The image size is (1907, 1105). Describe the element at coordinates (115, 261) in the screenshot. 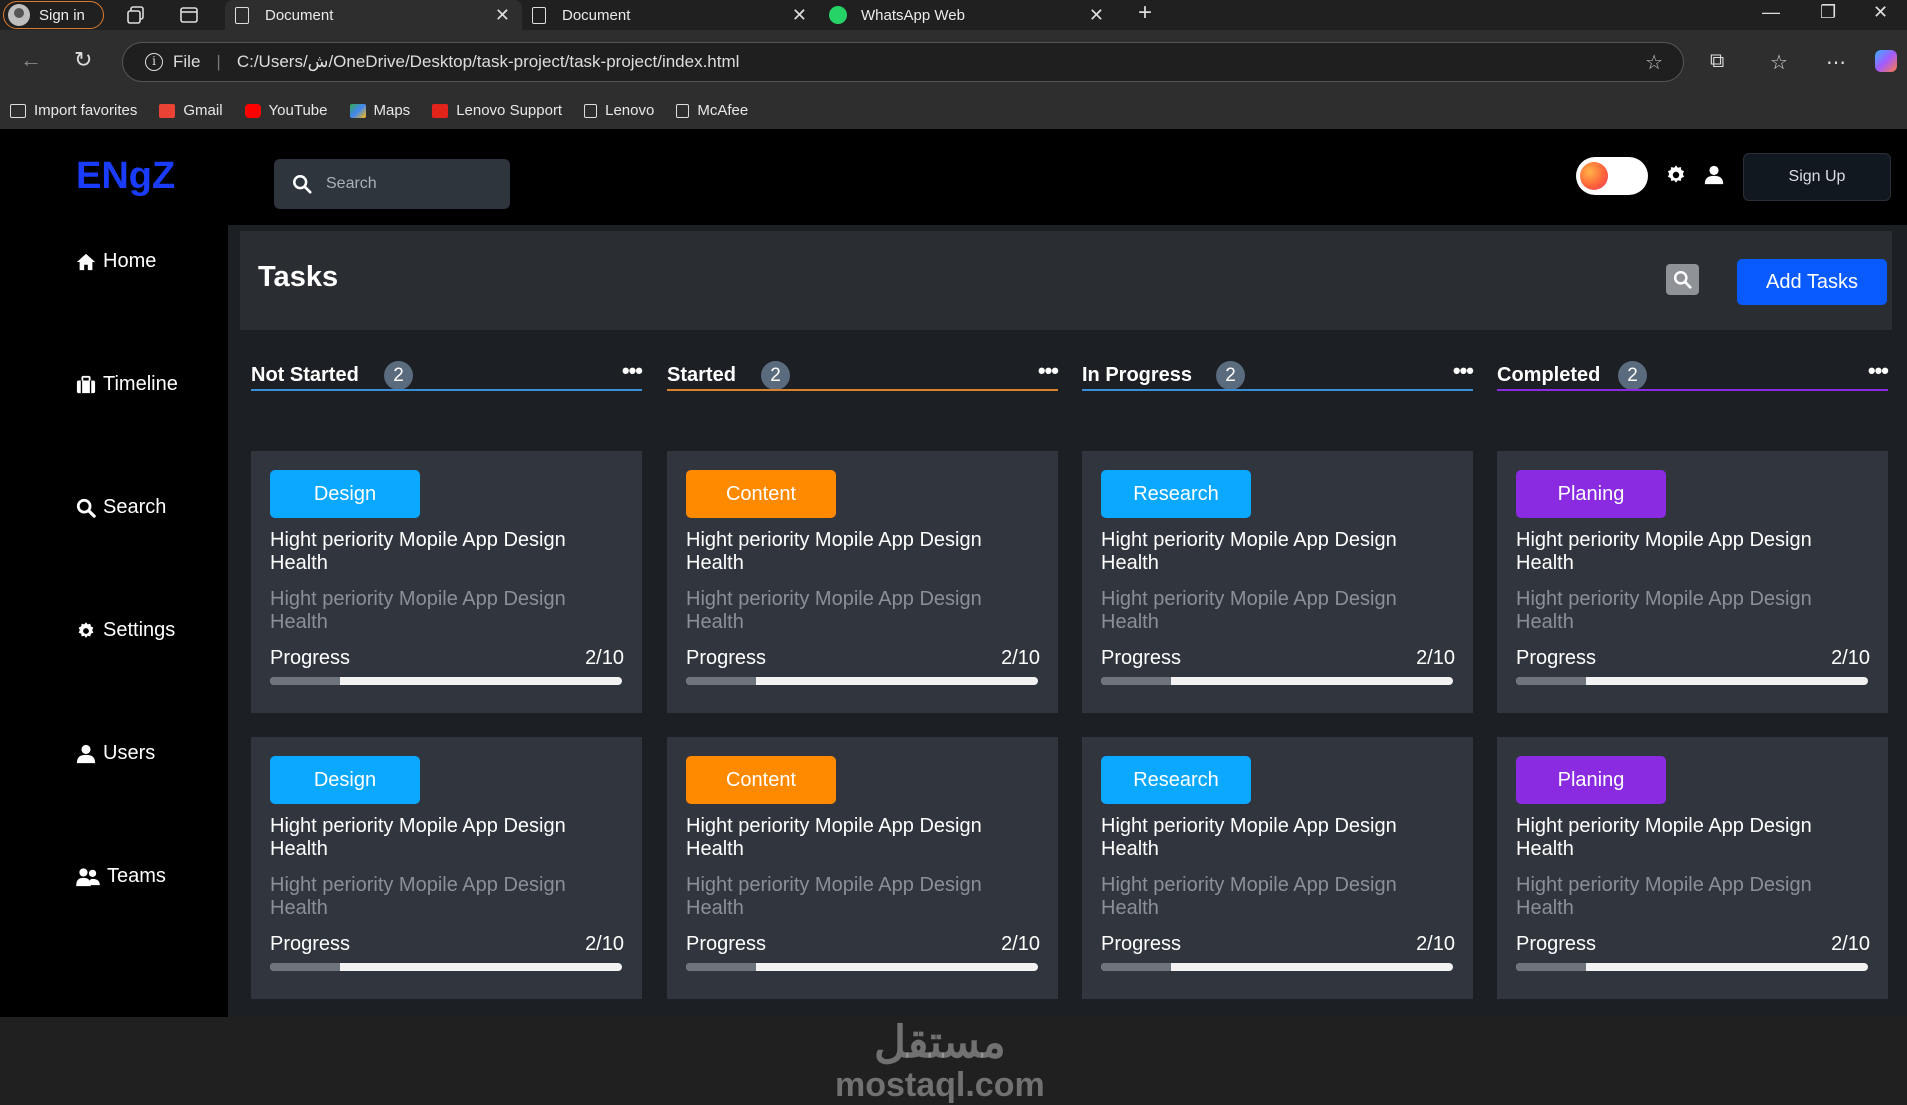

I see `sidebar-item-home: Home` at that location.